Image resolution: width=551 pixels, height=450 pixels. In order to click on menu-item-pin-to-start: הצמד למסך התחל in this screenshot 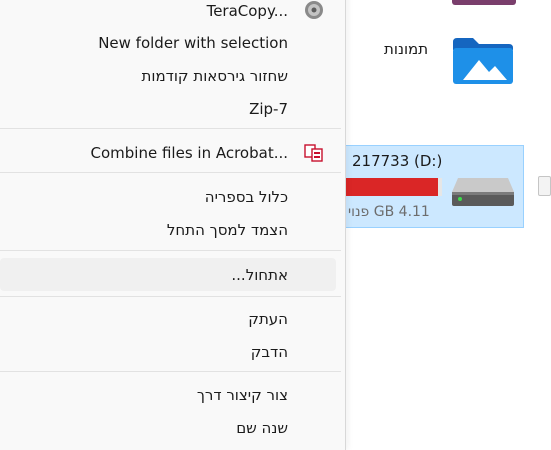, I will do `click(168, 229)`.